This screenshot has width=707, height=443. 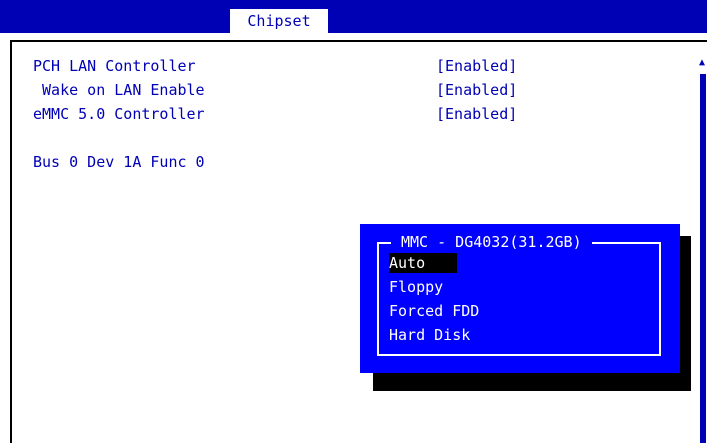 What do you see at coordinates (123, 186) in the screenshot?
I see `setting-label-mmc-device: MMC - DG4032(31.2GB)` at bounding box center [123, 186].